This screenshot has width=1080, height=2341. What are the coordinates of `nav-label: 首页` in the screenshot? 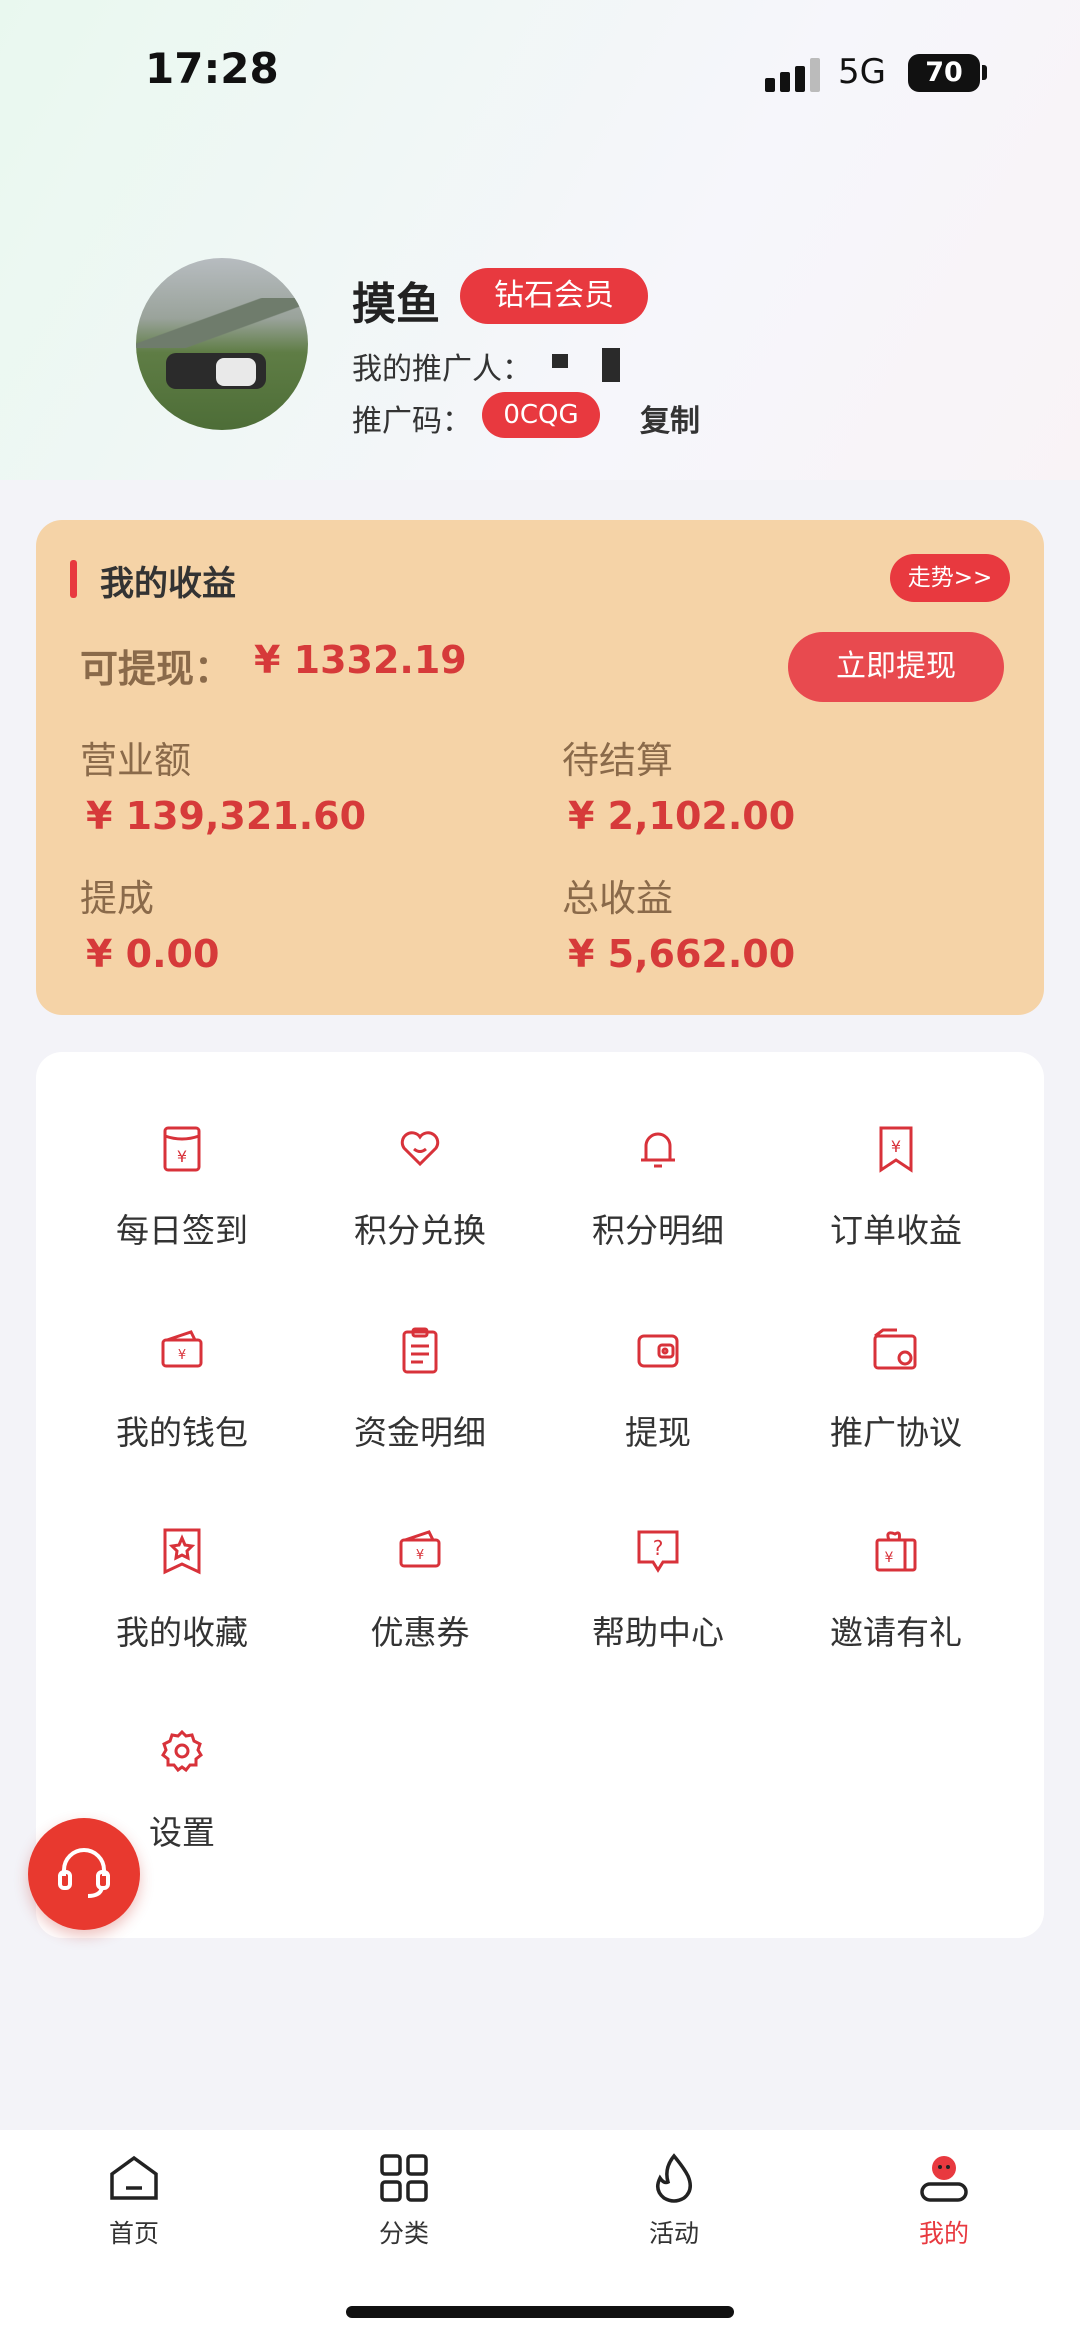 It's located at (133, 2233).